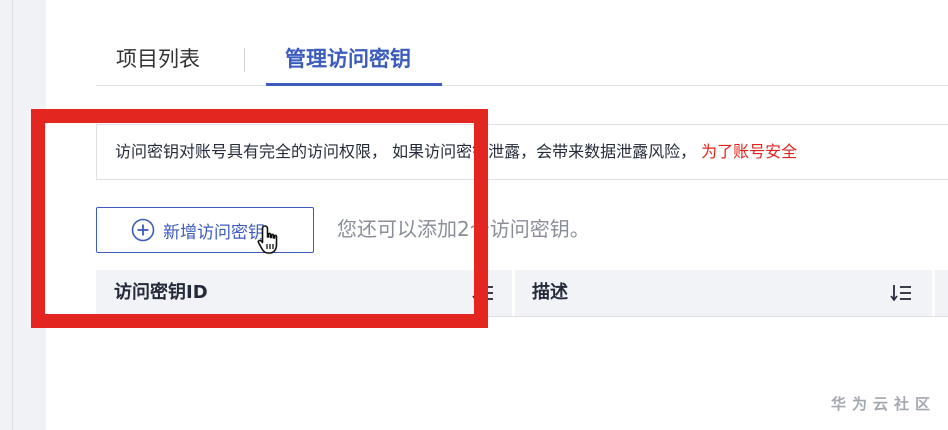 This screenshot has width=948, height=430. Describe the element at coordinates (550, 292) in the screenshot. I see `column-header-description: 描述` at that location.